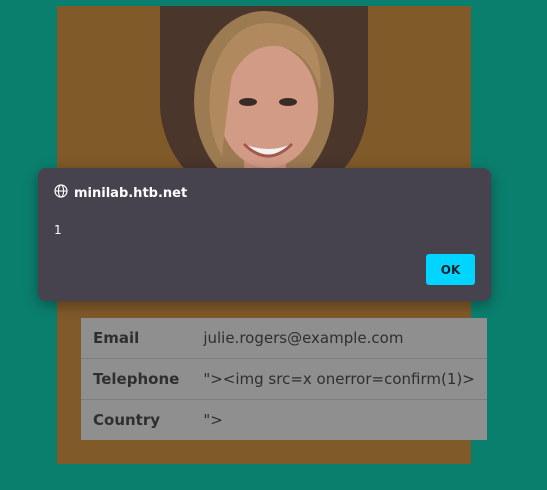 This screenshot has width=547, height=490. What do you see at coordinates (61, 193) in the screenshot?
I see `globe-icon` at bounding box center [61, 193].